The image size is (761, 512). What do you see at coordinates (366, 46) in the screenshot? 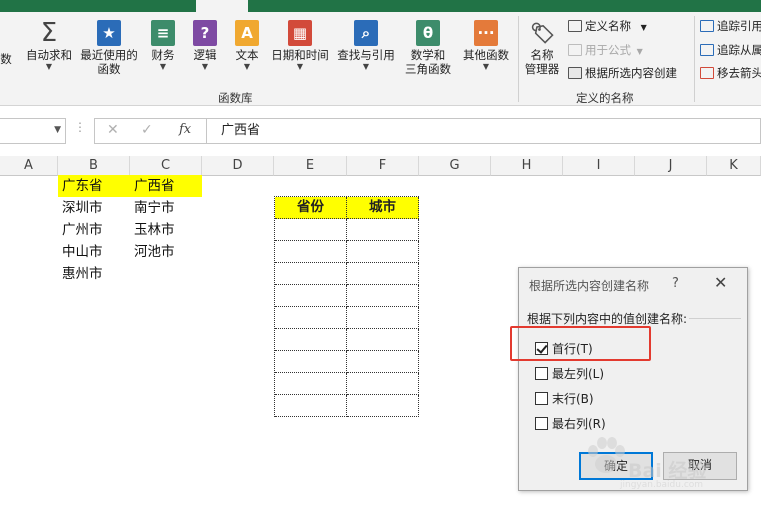
I see `lookup-reference-button: ⌕ 查找与引用 ▼` at bounding box center [366, 46].